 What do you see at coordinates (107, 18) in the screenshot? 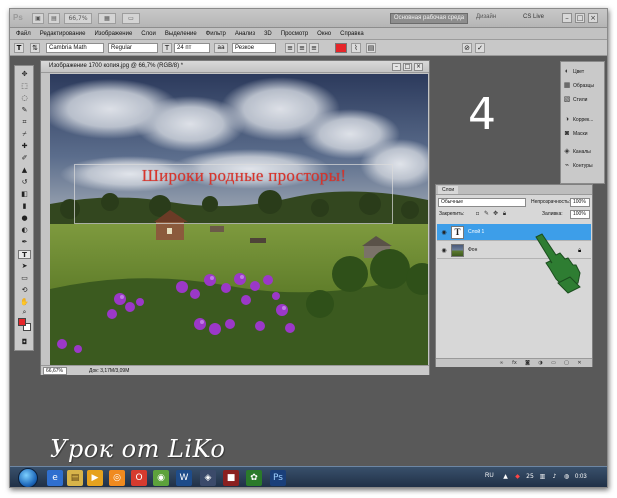
I see `arrange-documents-icon: ▦` at bounding box center [107, 18].